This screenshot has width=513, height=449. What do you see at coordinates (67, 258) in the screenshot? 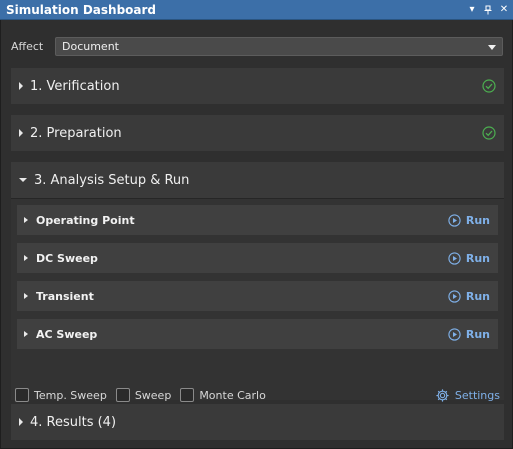
I see `analysis-title: DC Sweep` at bounding box center [67, 258].